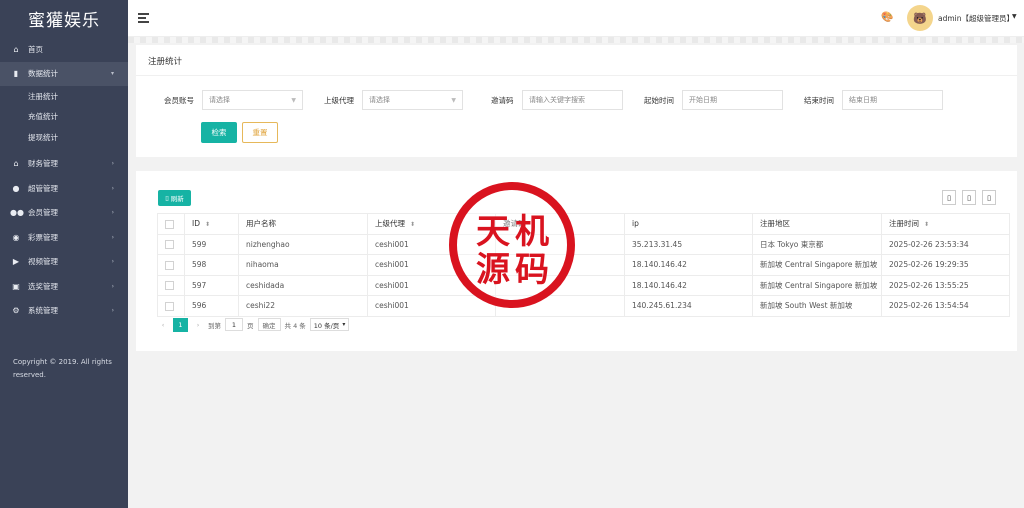 This screenshot has height=508, width=1024. Describe the element at coordinates (64, 164) in the screenshot. I see `sidebar-item-finance: ⌂ 财务管理 ›` at that location.